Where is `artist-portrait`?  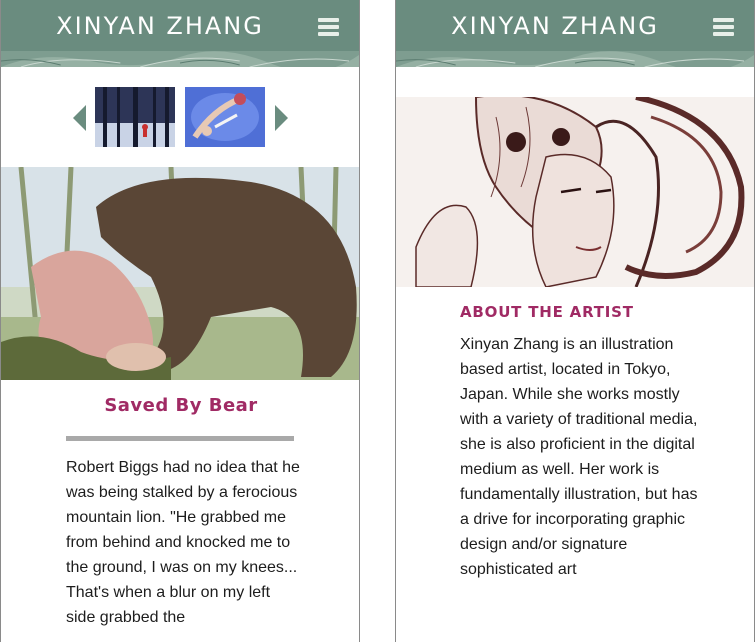 artist-portrait is located at coordinates (575, 192).